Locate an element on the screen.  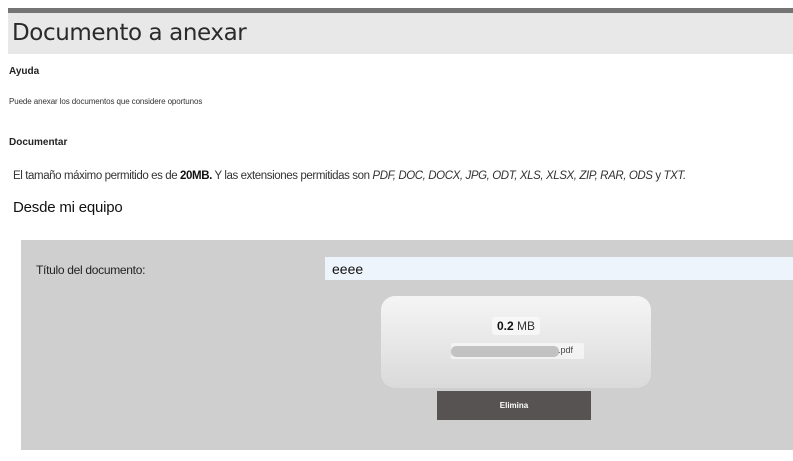
title-bar: Documento a anexar is located at coordinates (400, 33).